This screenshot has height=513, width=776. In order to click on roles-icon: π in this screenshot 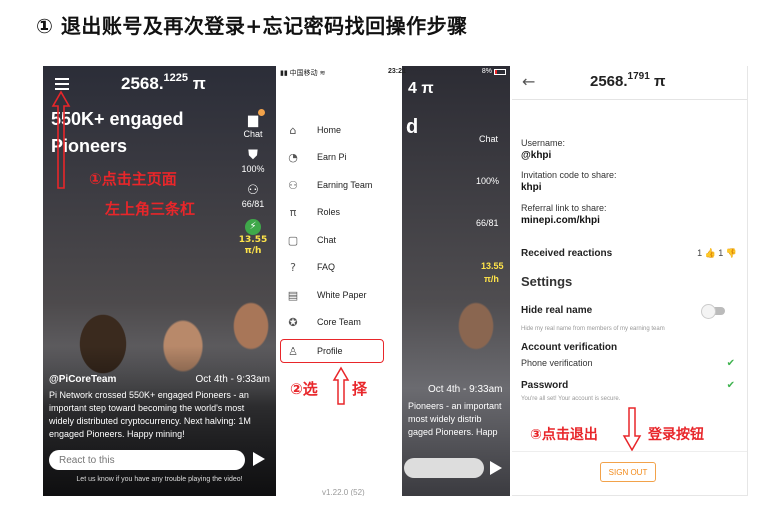, I will do `click(293, 212)`.